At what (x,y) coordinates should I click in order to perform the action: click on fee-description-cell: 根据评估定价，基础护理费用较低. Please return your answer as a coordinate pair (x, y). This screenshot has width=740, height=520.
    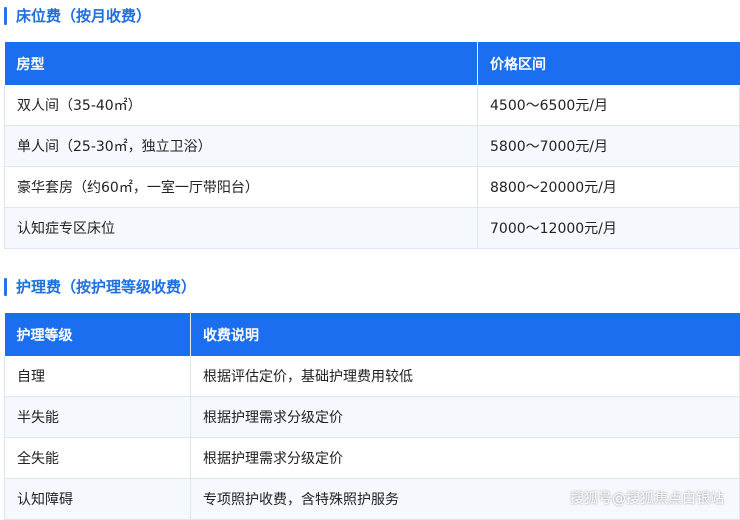
    Looking at the image, I should click on (465, 376).